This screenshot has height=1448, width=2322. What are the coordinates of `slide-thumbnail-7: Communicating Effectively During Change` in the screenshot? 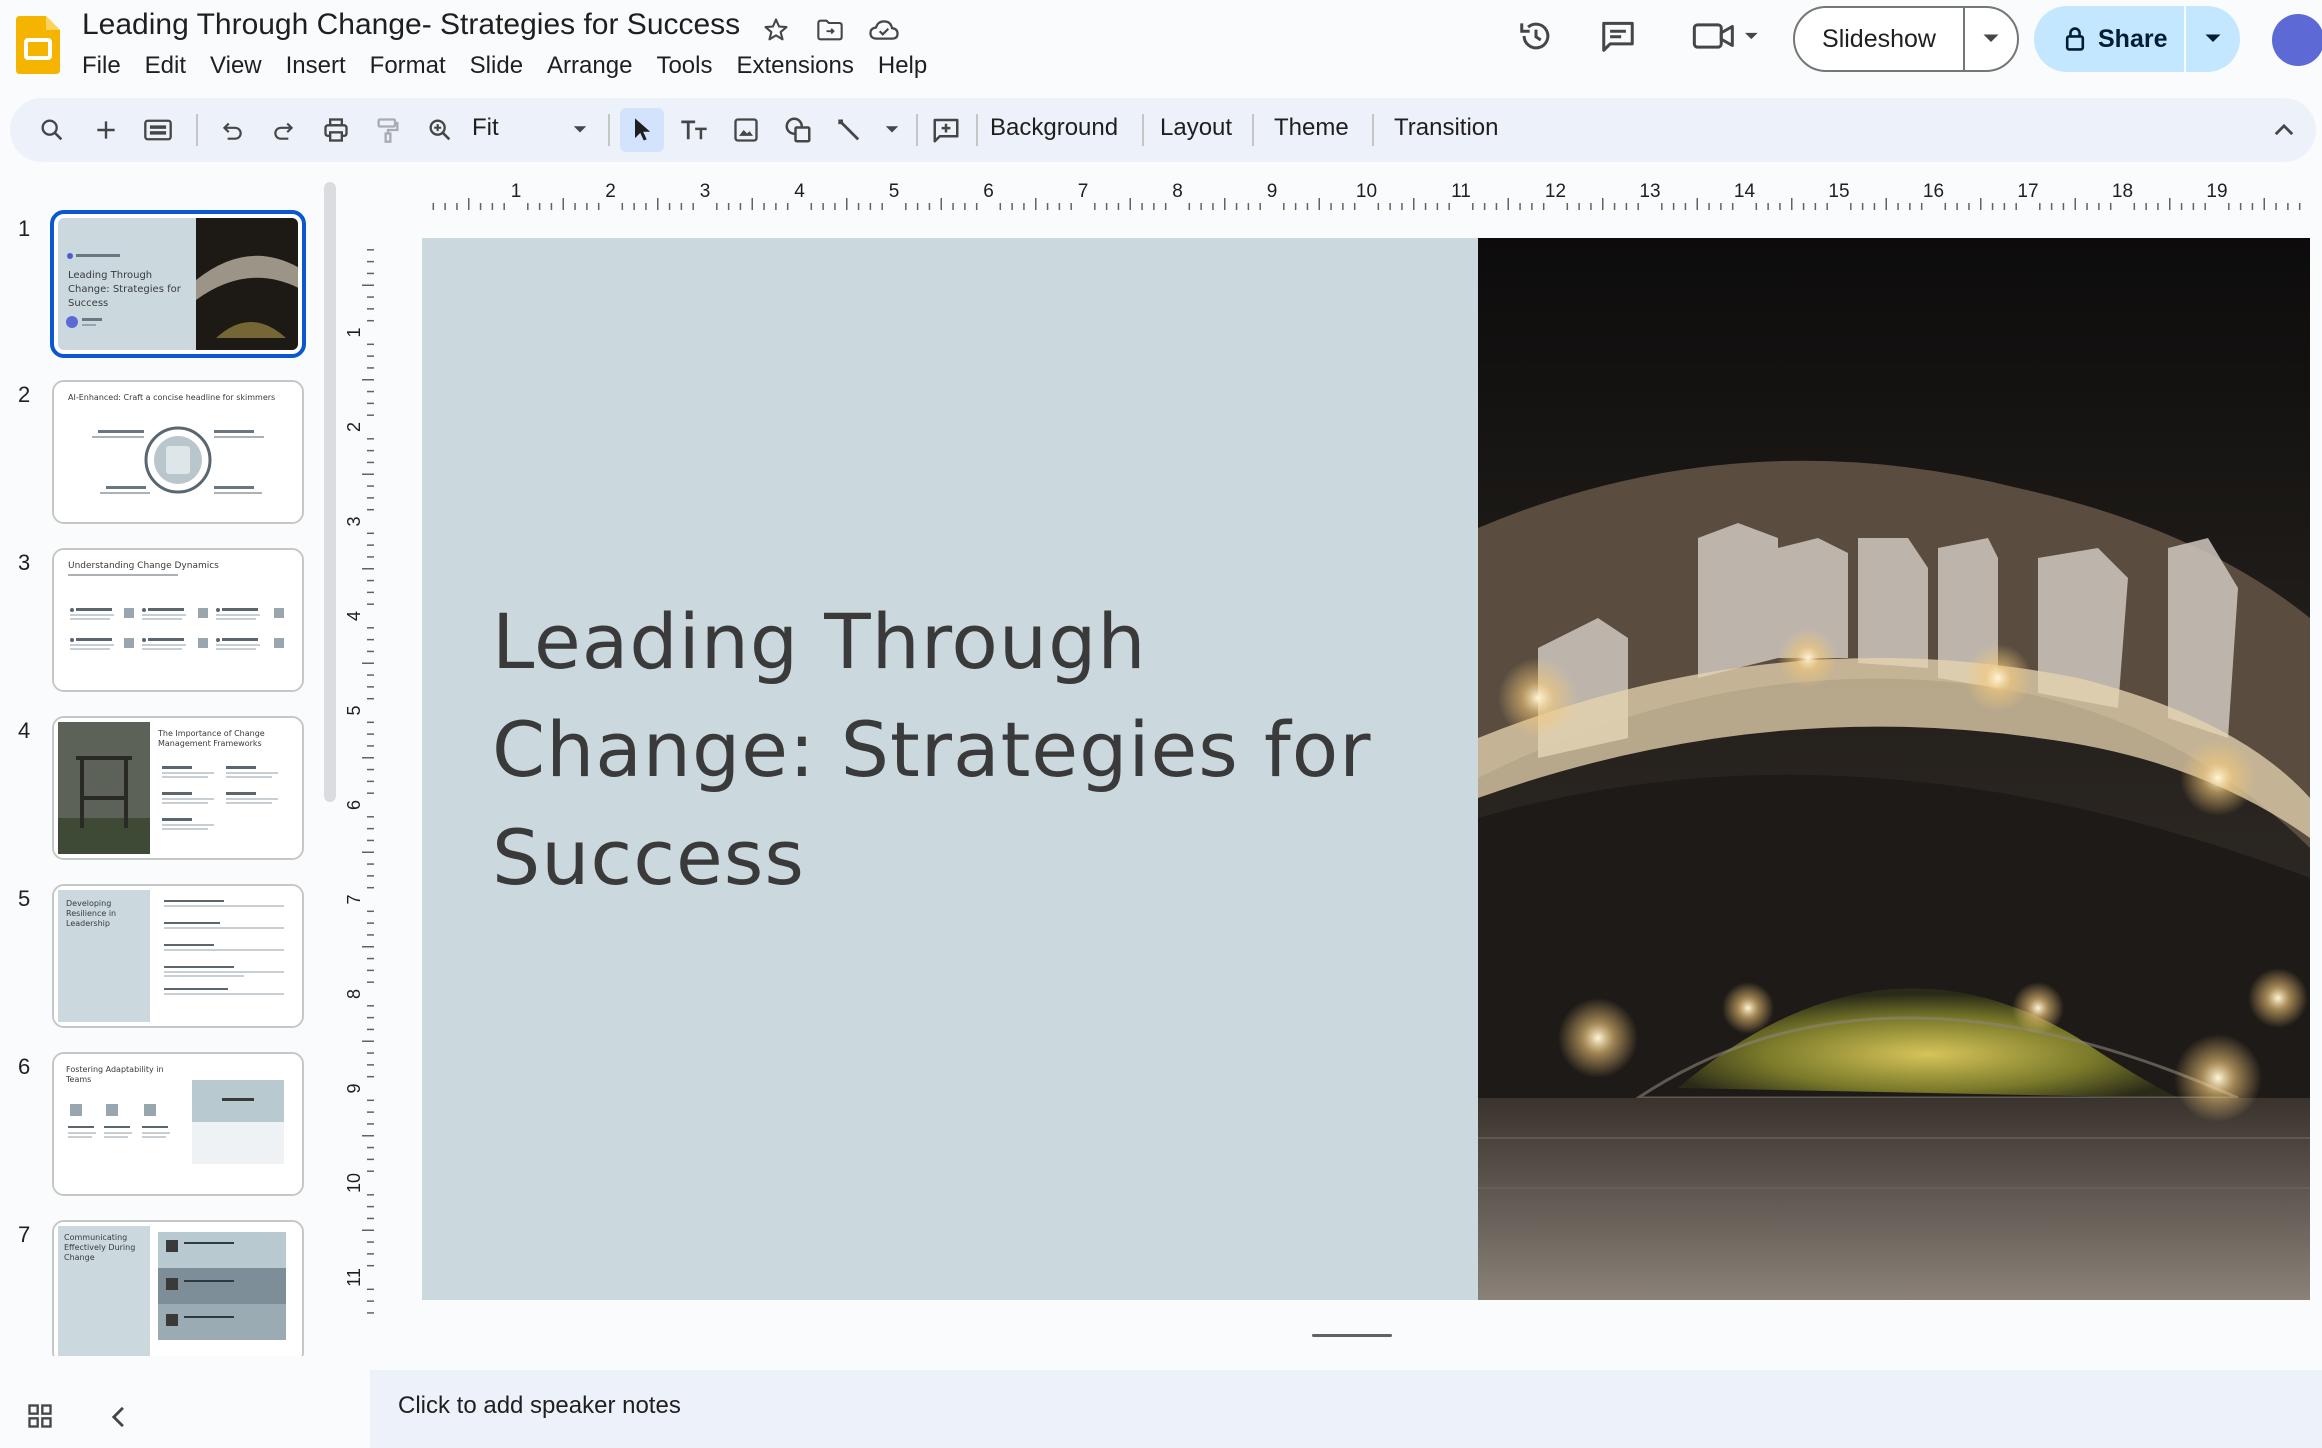 It's located at (178, 1288).